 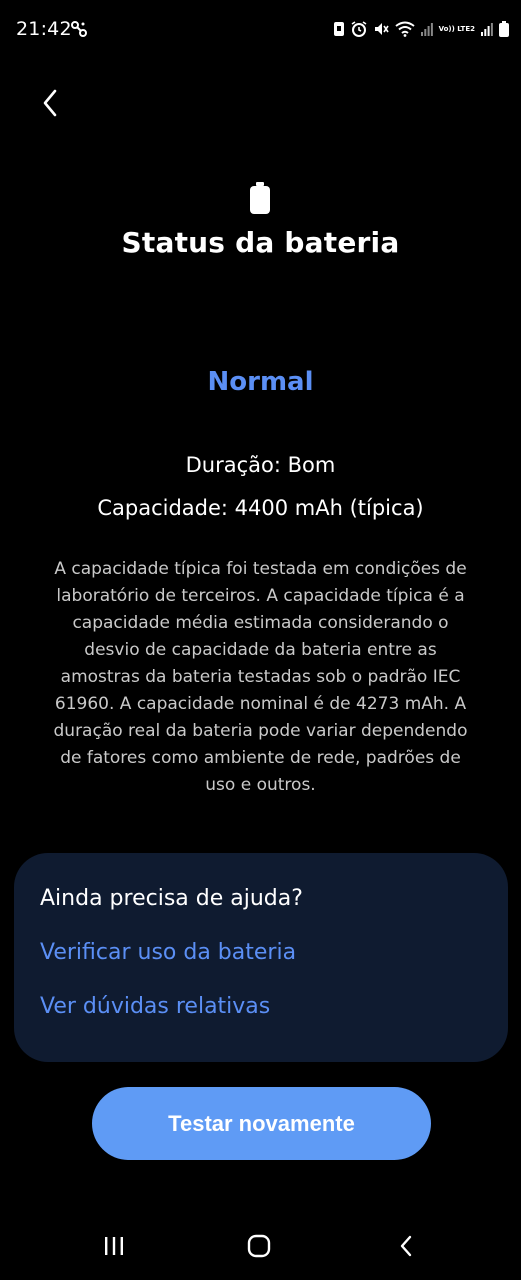 I want to click on recent-apps-button, so click(x=114, y=1248).